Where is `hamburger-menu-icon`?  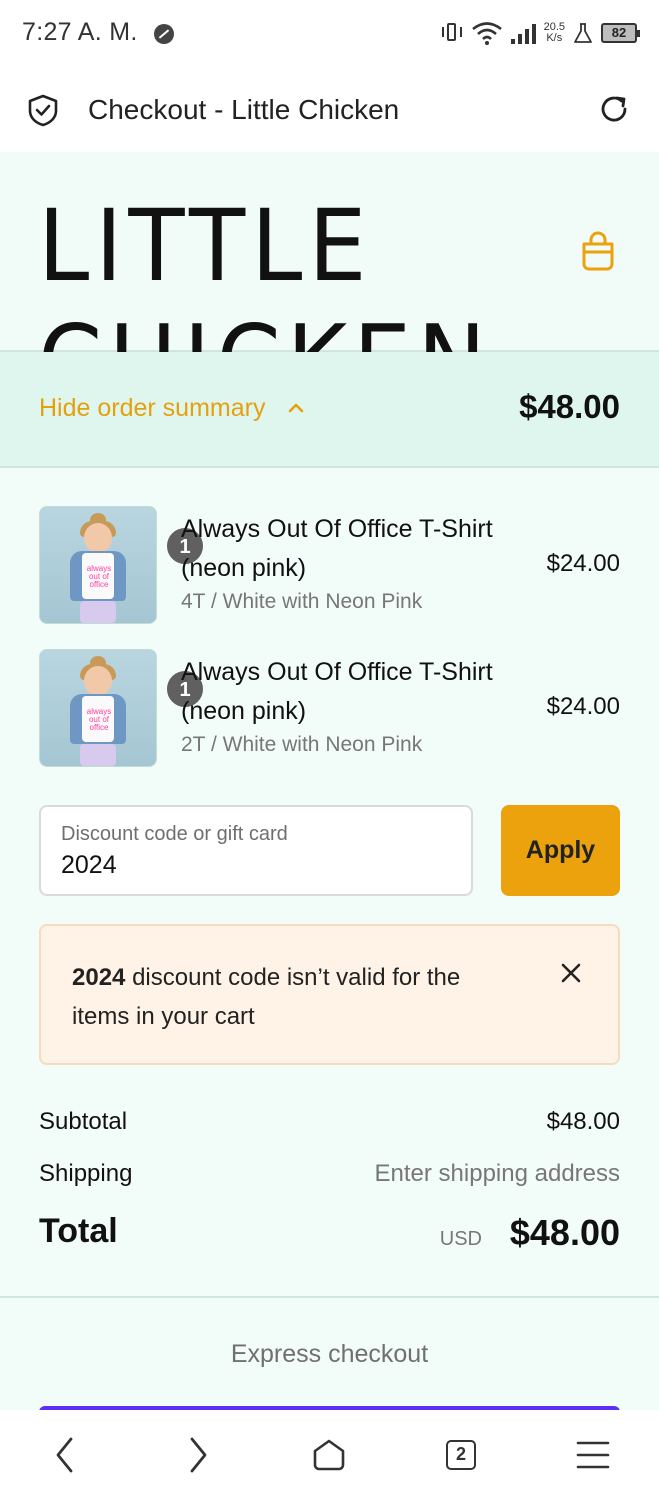
hamburger-menu-icon is located at coordinates (593, 1455).